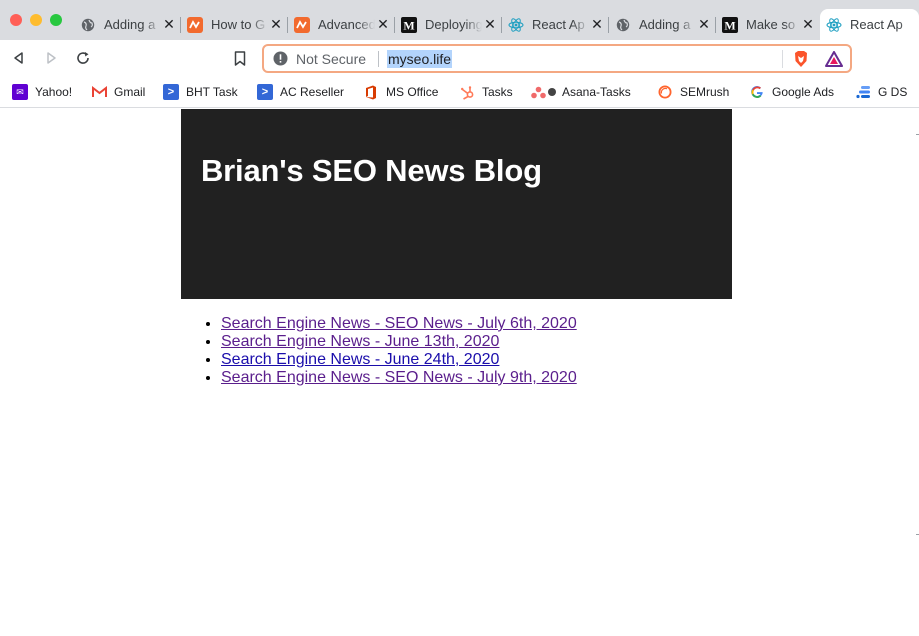 The height and width of the screenshot is (636, 919). I want to click on omnibox-divider, so click(378, 59).